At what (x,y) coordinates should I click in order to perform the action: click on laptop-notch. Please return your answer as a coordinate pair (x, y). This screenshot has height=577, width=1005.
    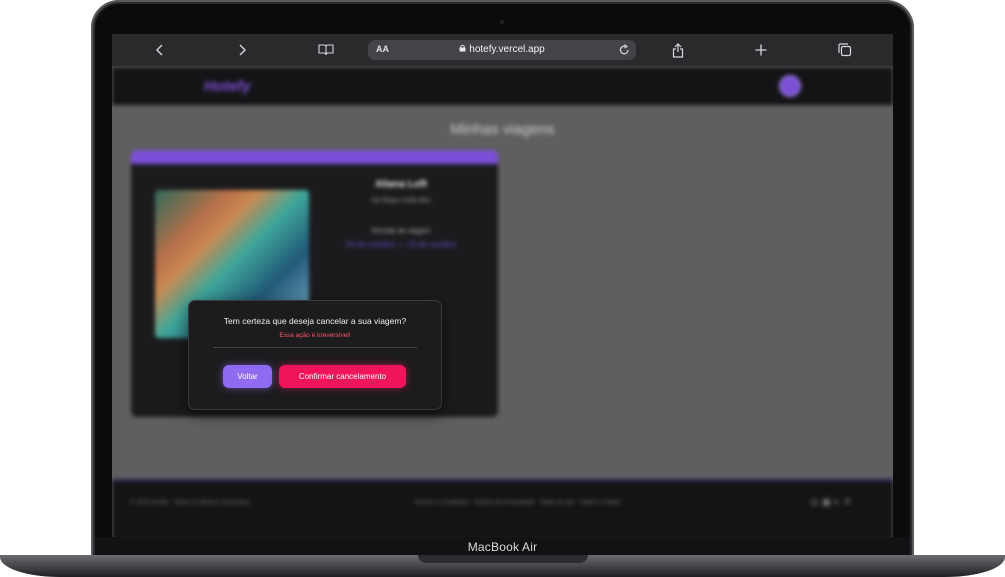
    Looking at the image, I should click on (503, 559).